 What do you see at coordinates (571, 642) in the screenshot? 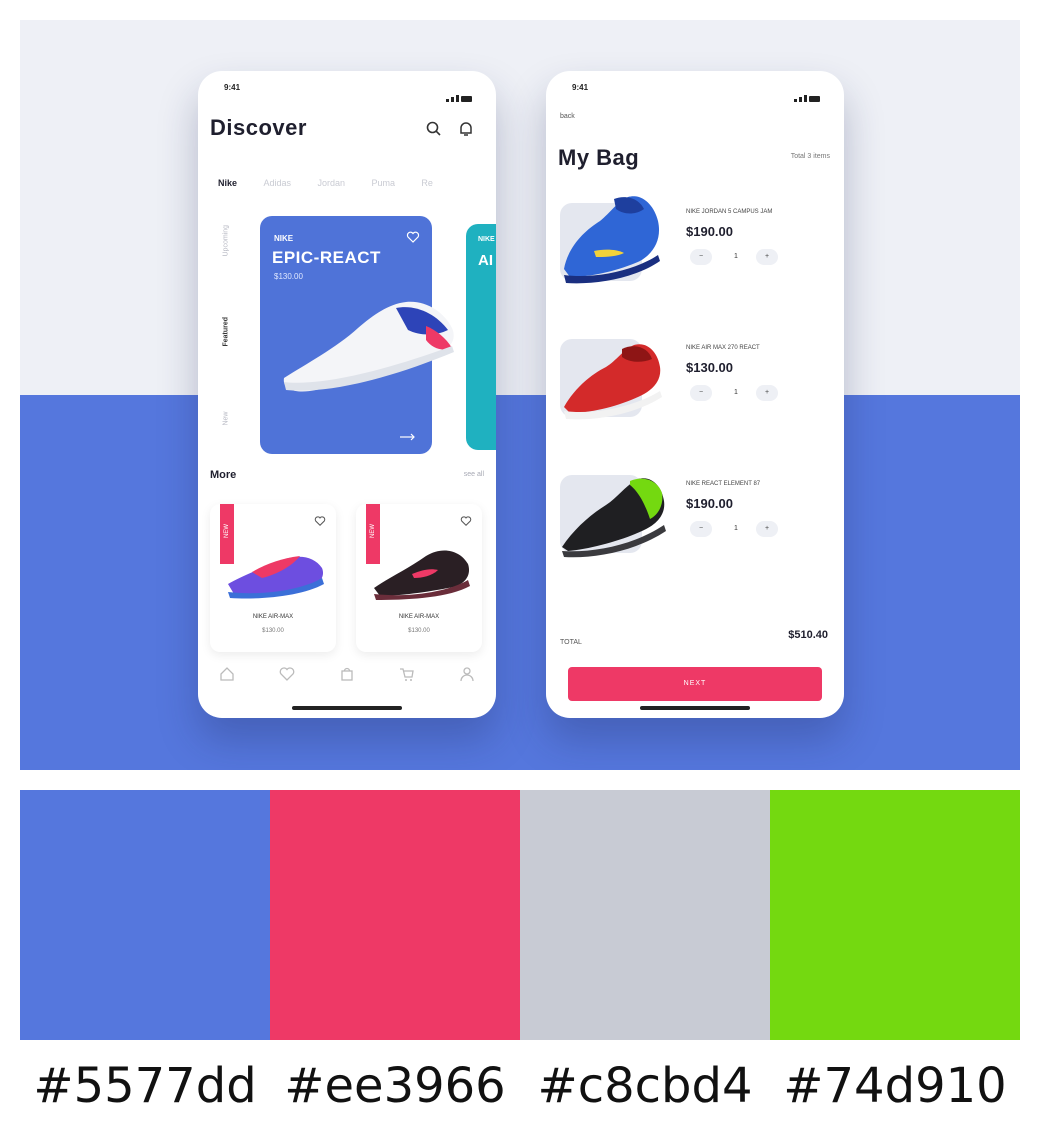
I see `total-label: TOTAL` at bounding box center [571, 642].